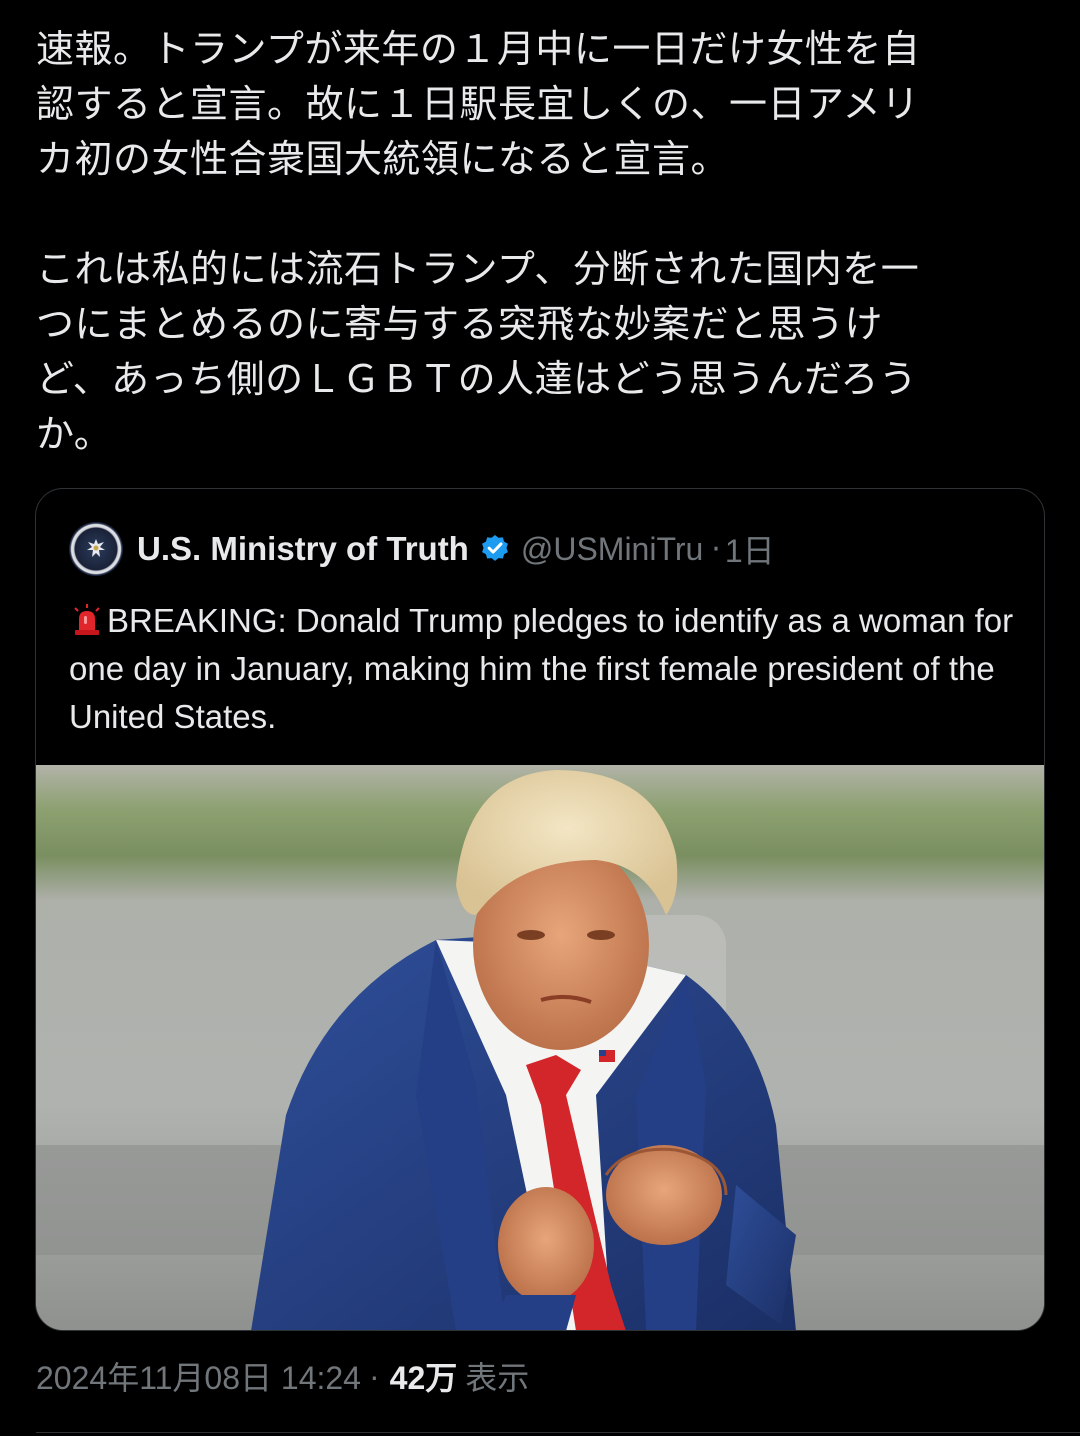 This screenshot has width=1080, height=1436. I want to click on tweet-line: つにまとめるのに寄与する突飛な妙案だと思うけ, so click(460, 324).